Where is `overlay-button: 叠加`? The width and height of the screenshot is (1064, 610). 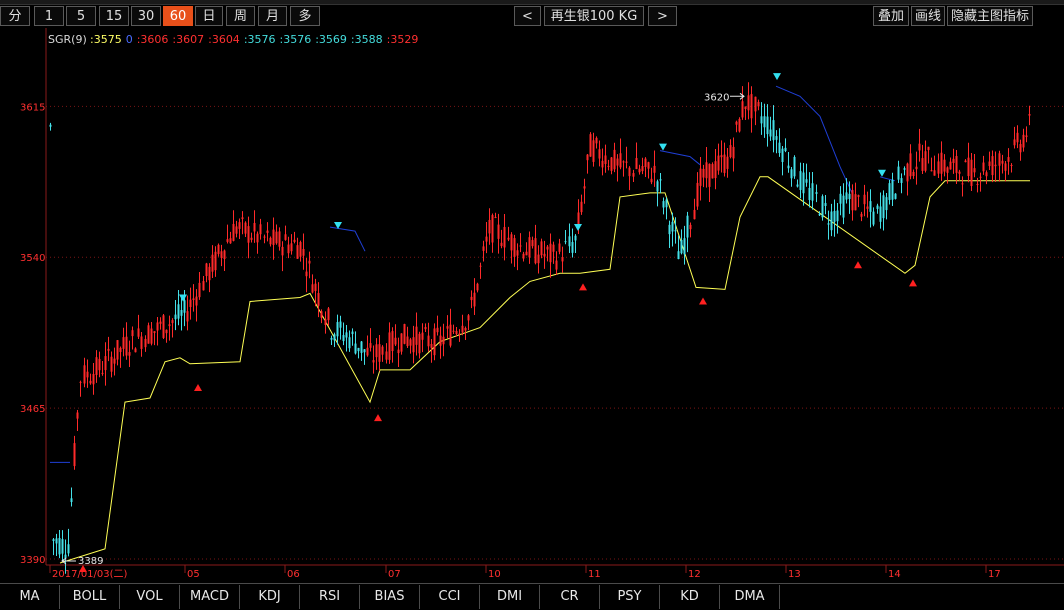 overlay-button: 叠加 is located at coordinates (891, 16).